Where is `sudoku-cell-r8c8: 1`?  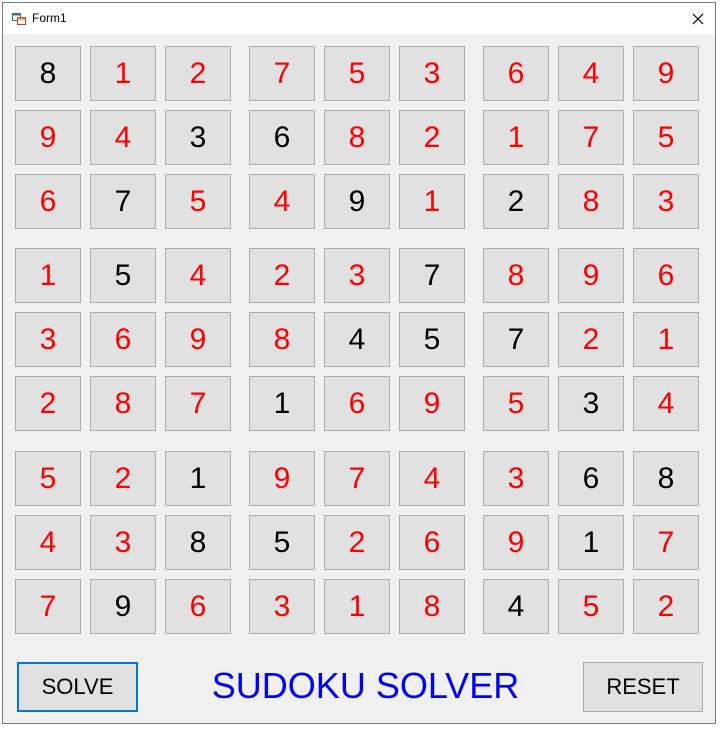
sudoku-cell-r8c8: 1 is located at coordinates (591, 542).